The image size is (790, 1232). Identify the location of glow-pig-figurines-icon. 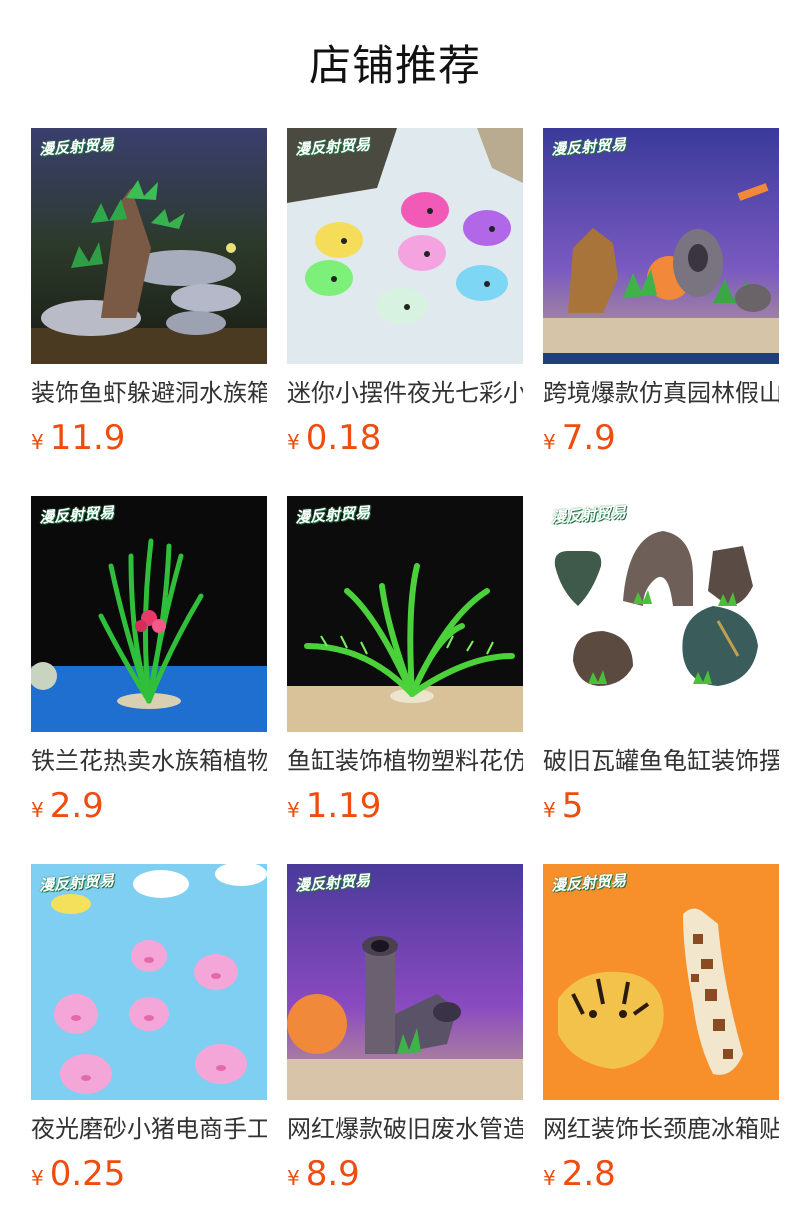
(149, 982).